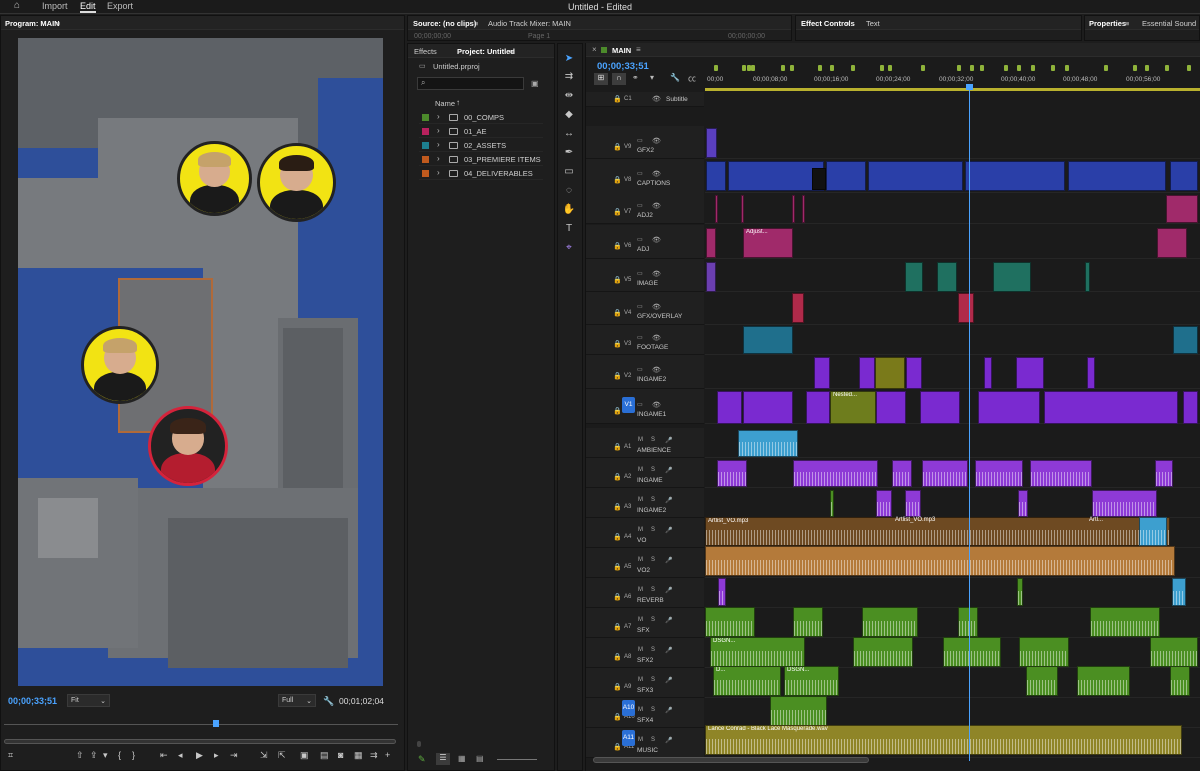 The width and height of the screenshot is (1200, 771). What do you see at coordinates (621, 50) in the screenshot?
I see `sequence-tab: MAIN` at bounding box center [621, 50].